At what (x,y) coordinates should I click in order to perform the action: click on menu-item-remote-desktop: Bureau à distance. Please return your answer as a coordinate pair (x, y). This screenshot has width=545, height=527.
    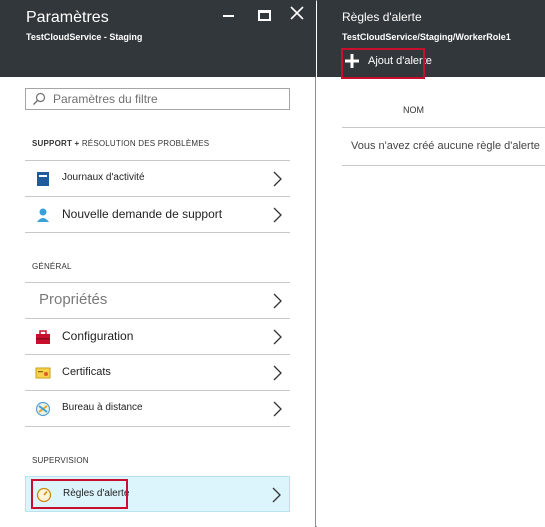
    Looking at the image, I should click on (157, 409).